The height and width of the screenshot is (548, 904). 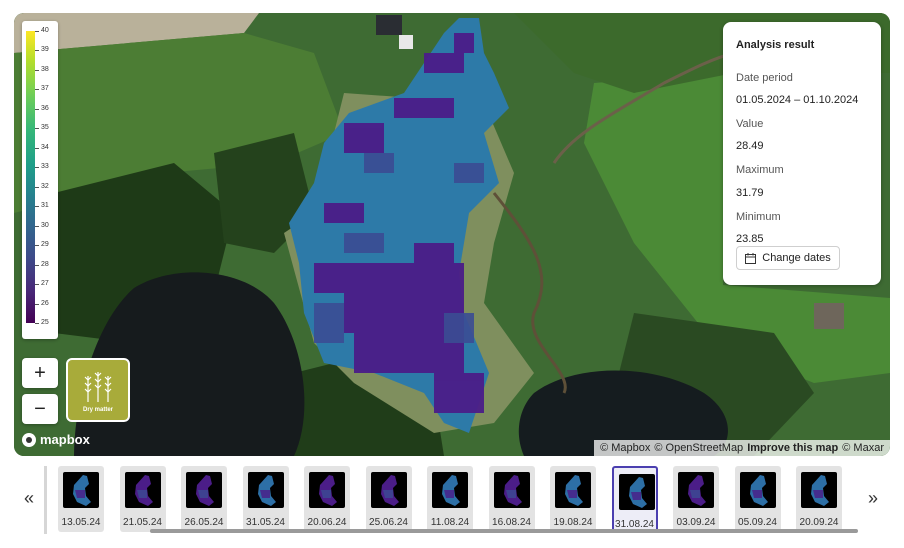 What do you see at coordinates (797, 100) in the screenshot?
I see `date-period-value: 01.05.2024 – 01.10.2024` at bounding box center [797, 100].